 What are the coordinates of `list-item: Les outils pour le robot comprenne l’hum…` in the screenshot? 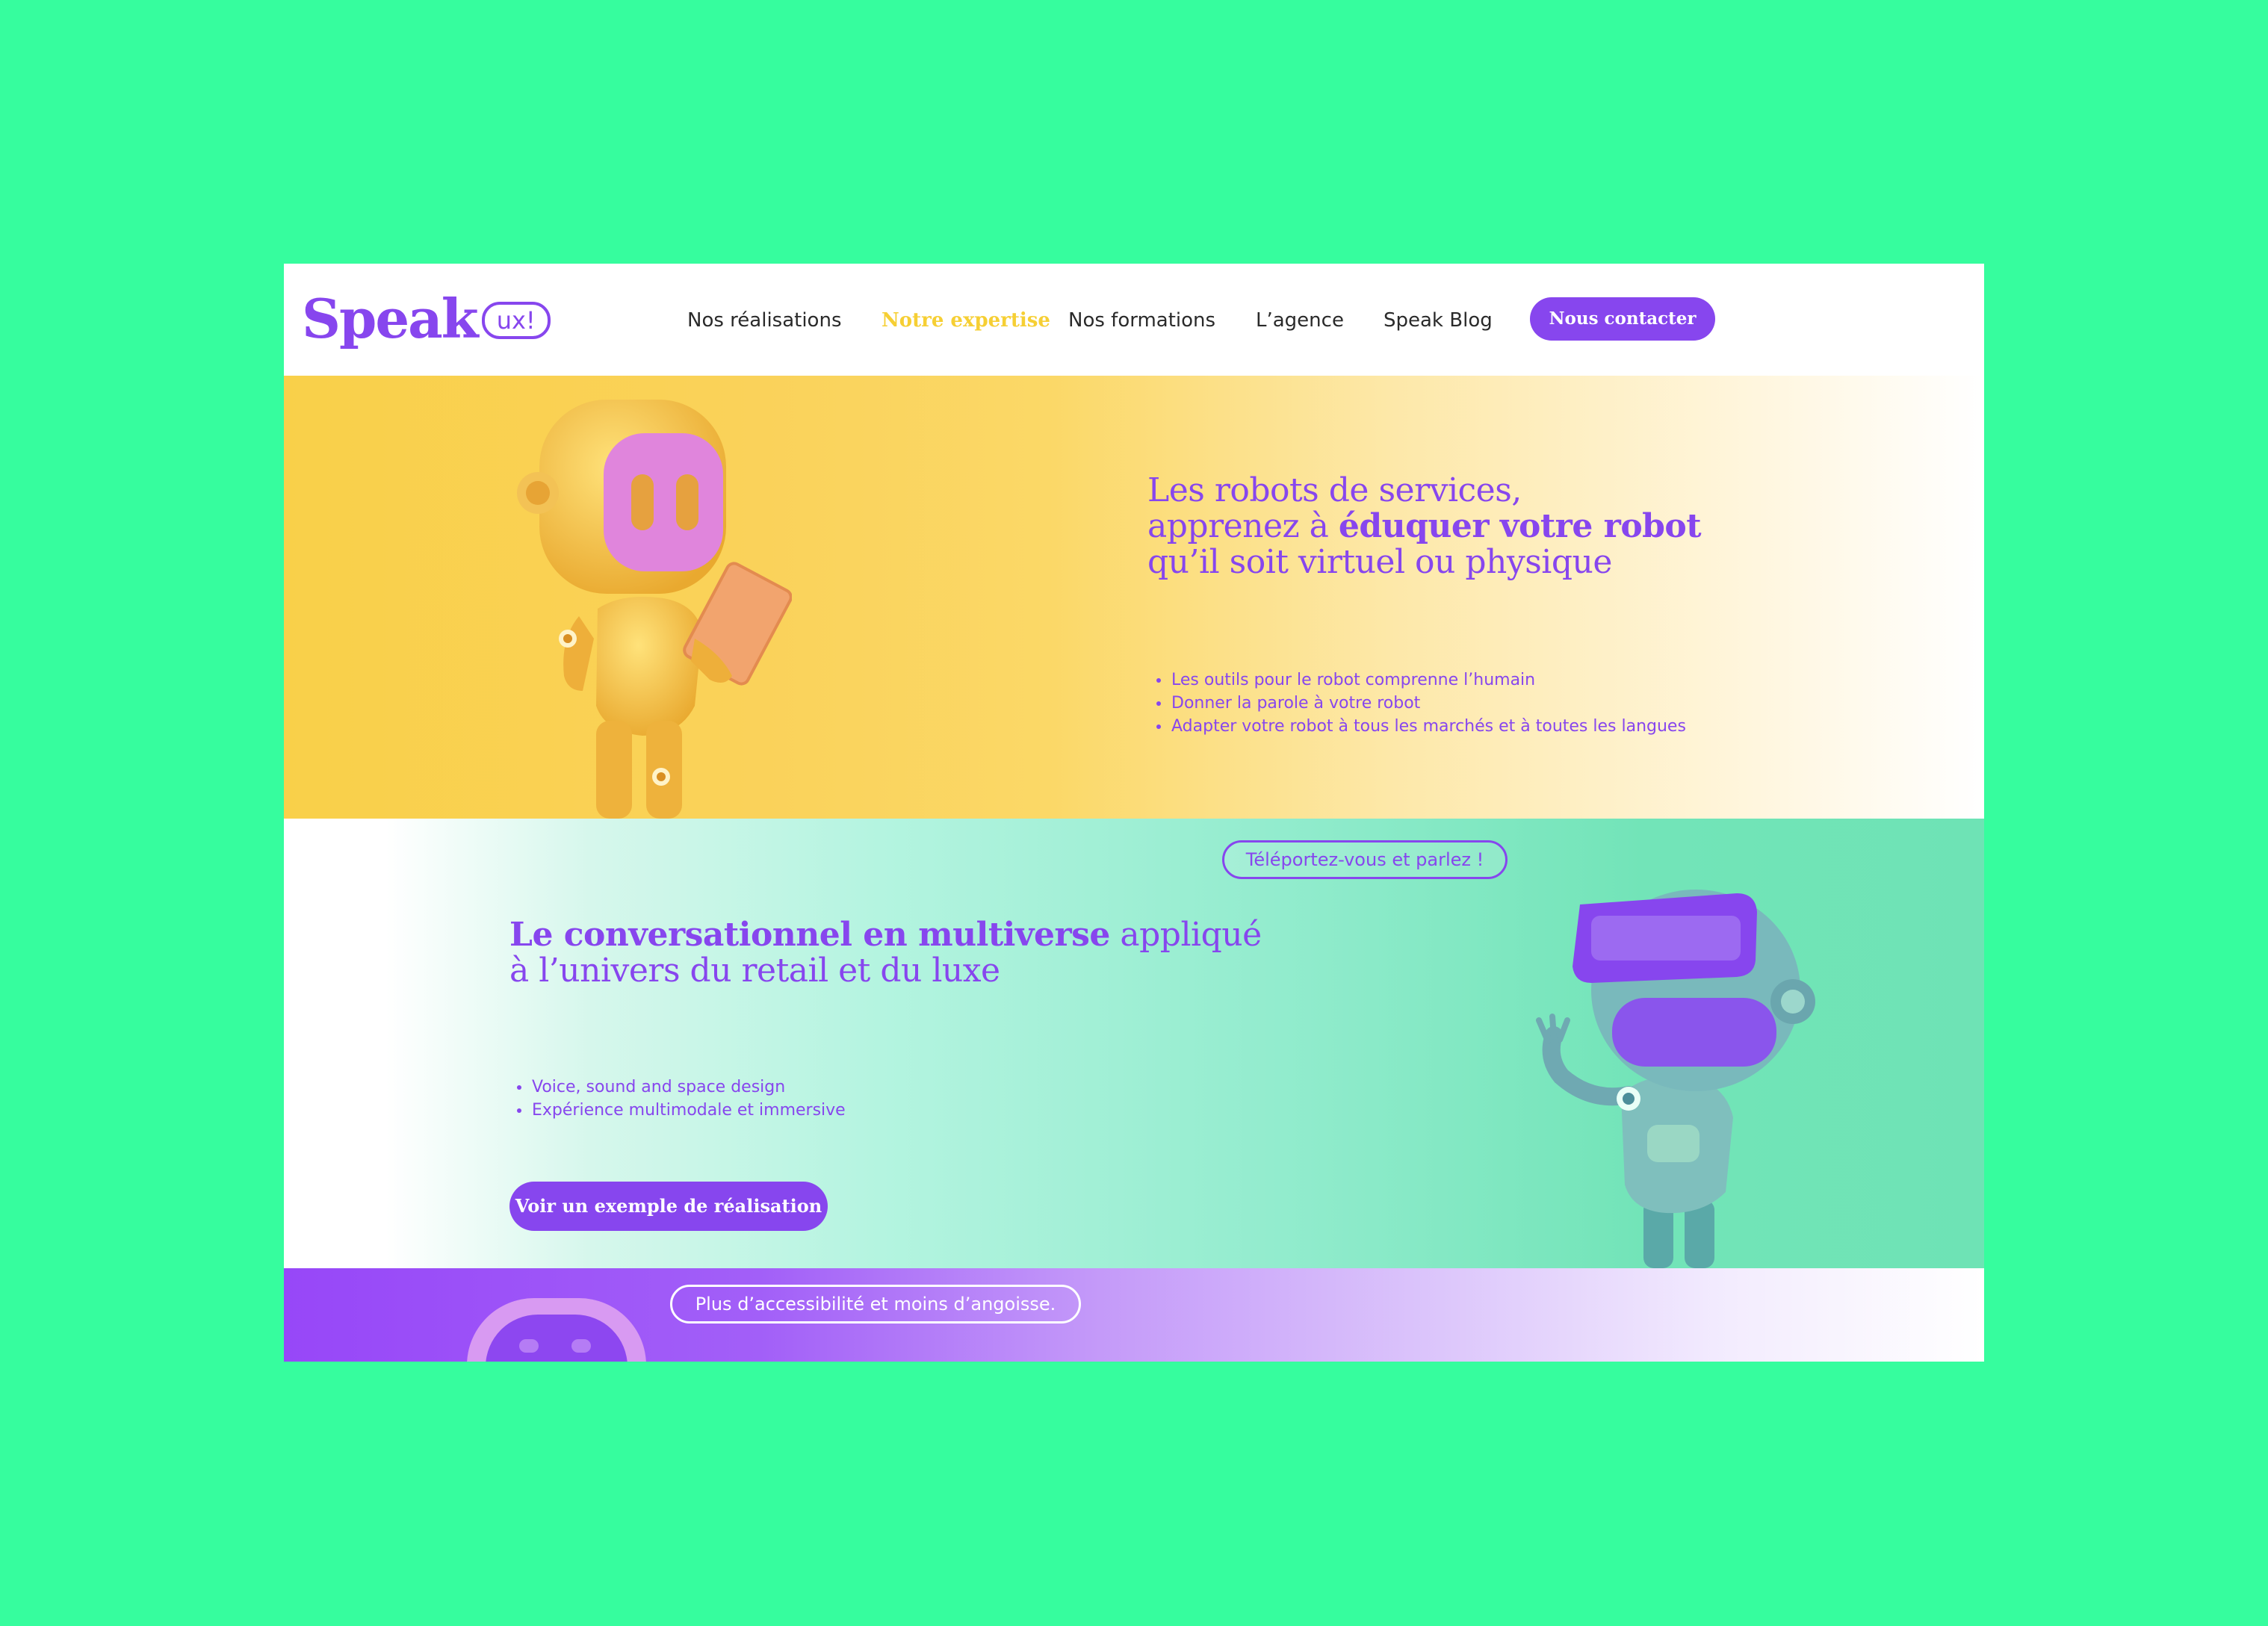 It's located at (1420, 680).